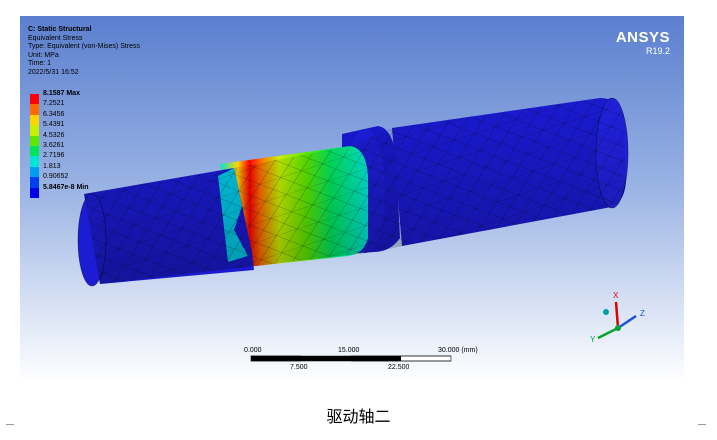 Image resolution: width=717 pixels, height=440 pixels. Describe the element at coordinates (593, 339) in the screenshot. I see `triad-y-label: Y` at that location.